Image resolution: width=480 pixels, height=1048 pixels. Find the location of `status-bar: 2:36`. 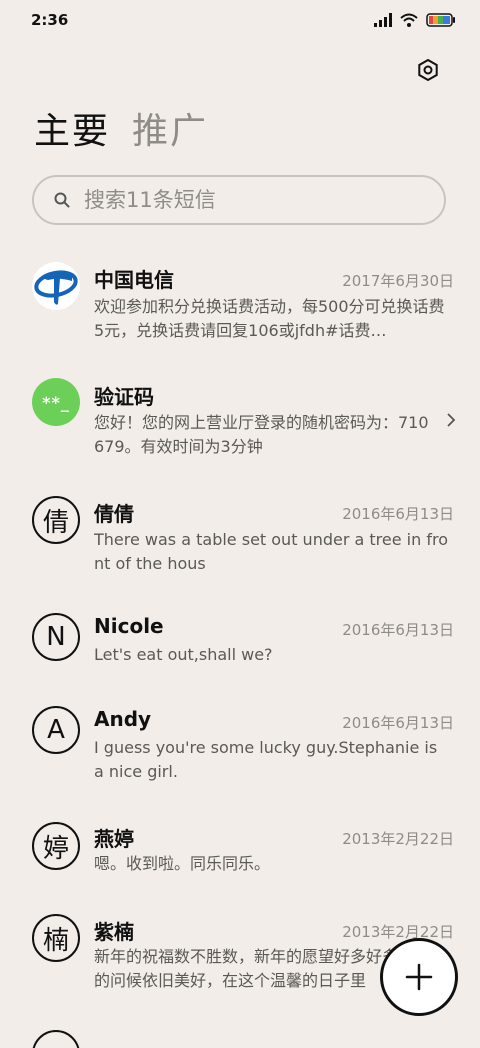

status-bar: 2:36 is located at coordinates (240, 21).